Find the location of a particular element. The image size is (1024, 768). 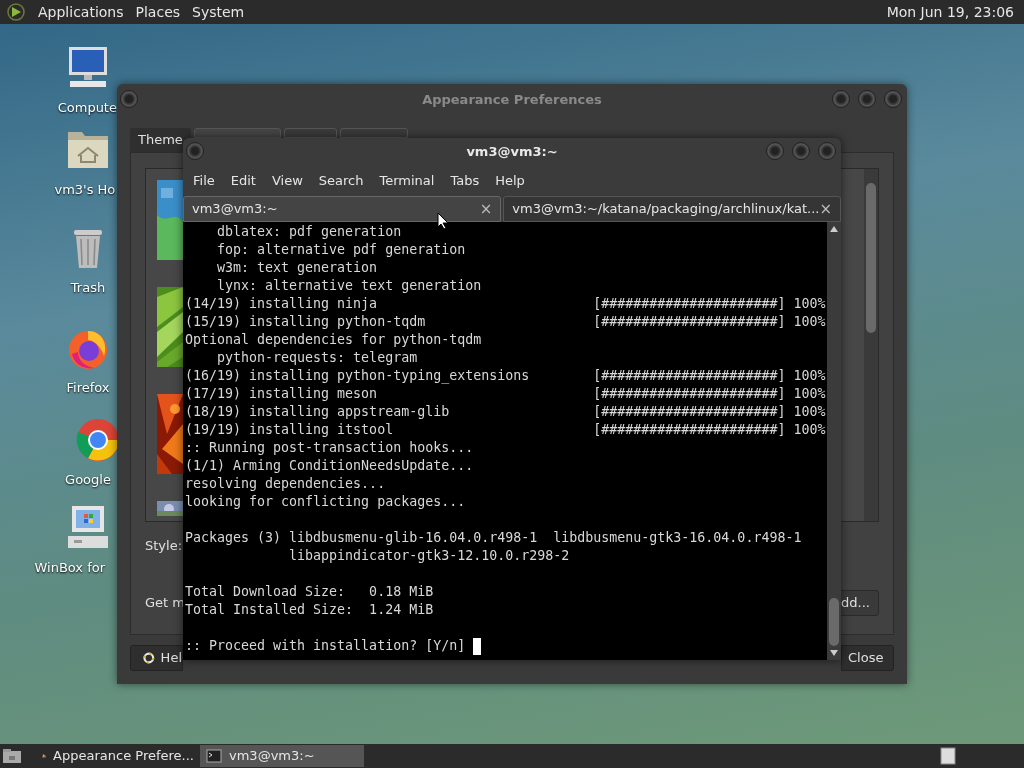

icon-label: vm3's Ho is located at coordinates (85, 190).